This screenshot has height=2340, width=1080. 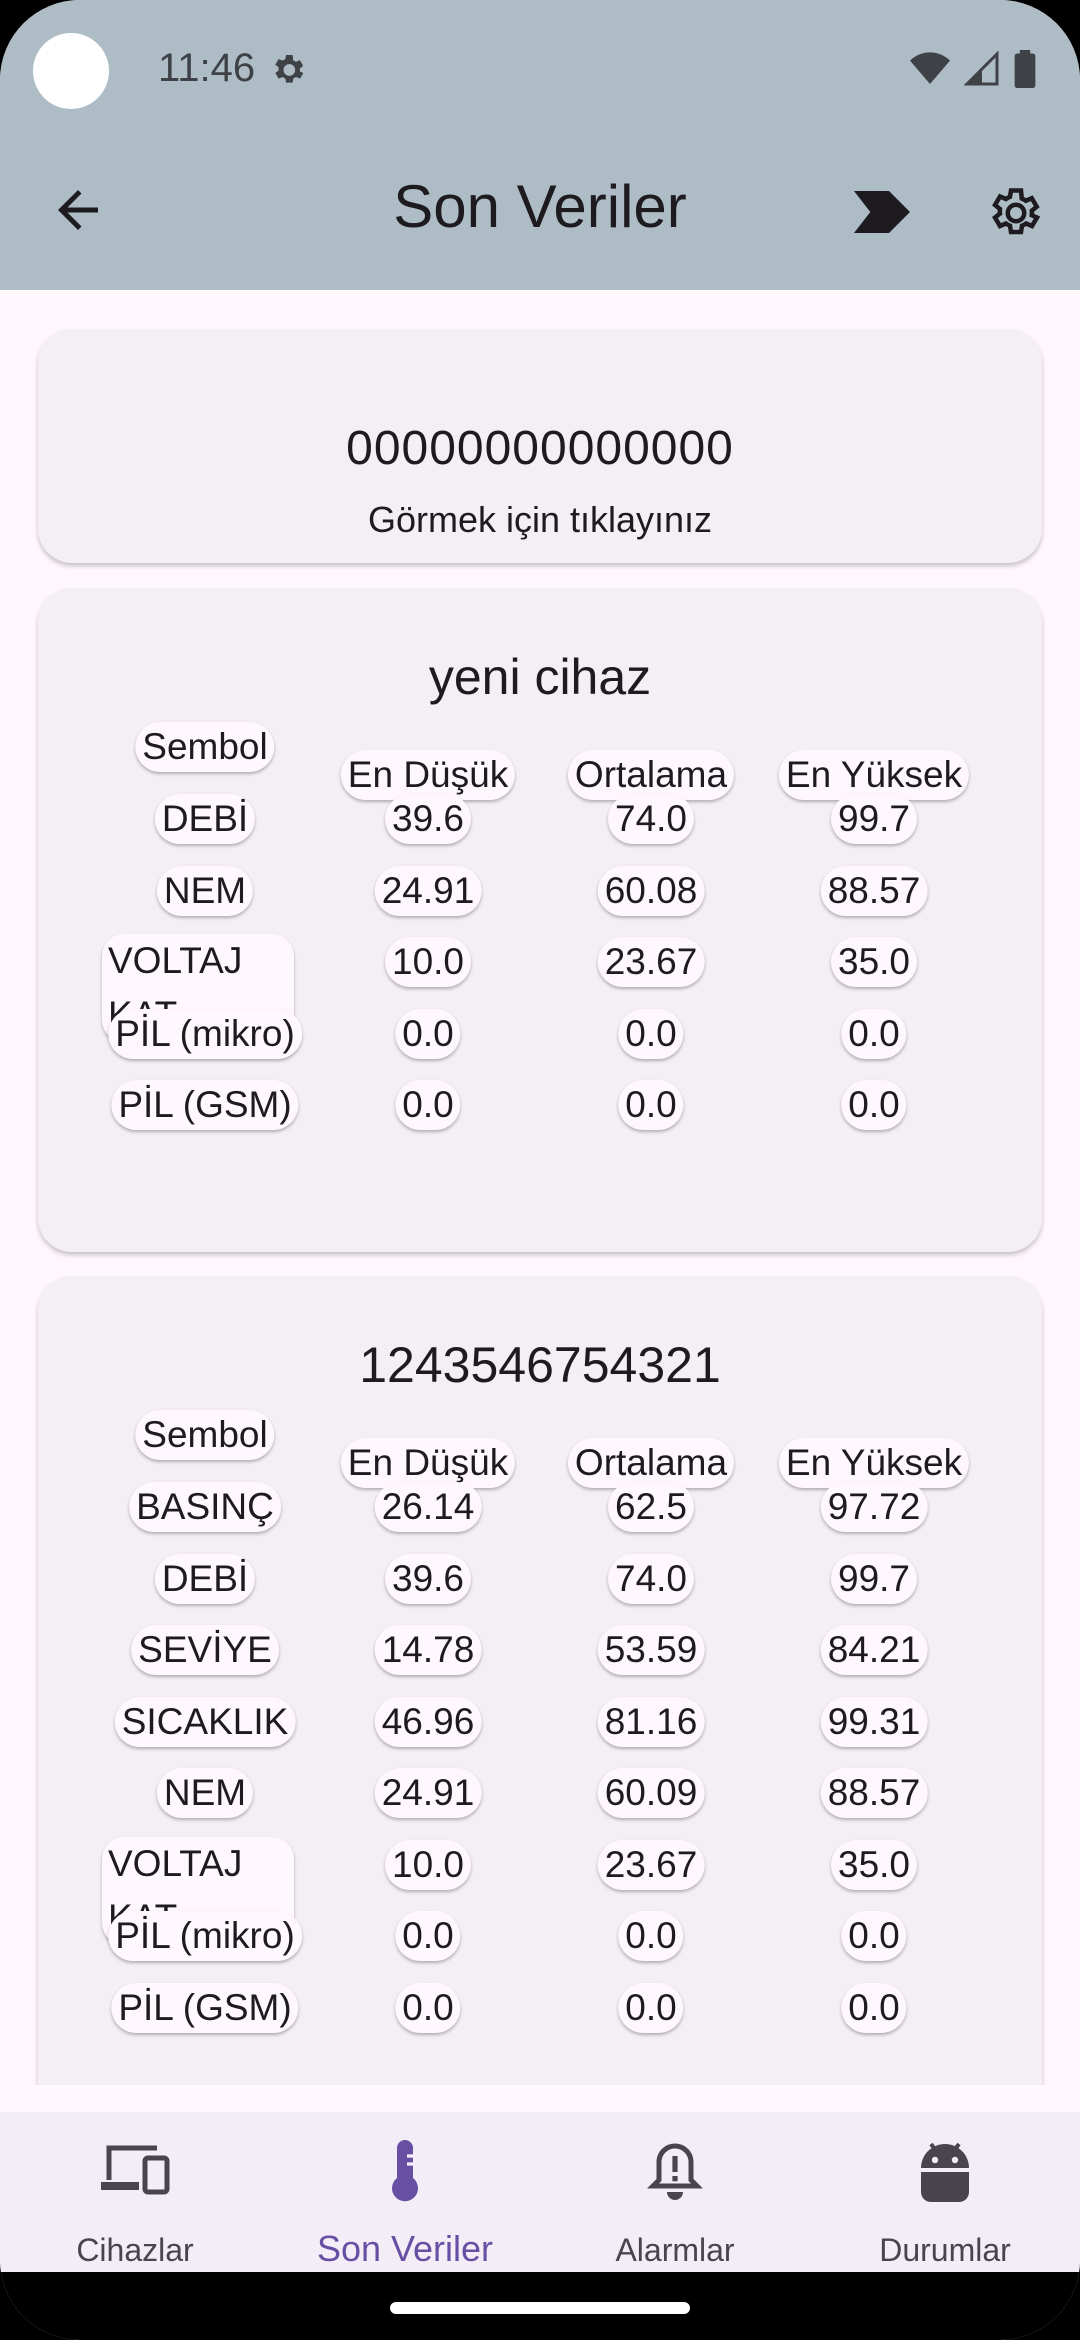 I want to click on row-avg-value: 53.59, so click(x=651, y=1650).